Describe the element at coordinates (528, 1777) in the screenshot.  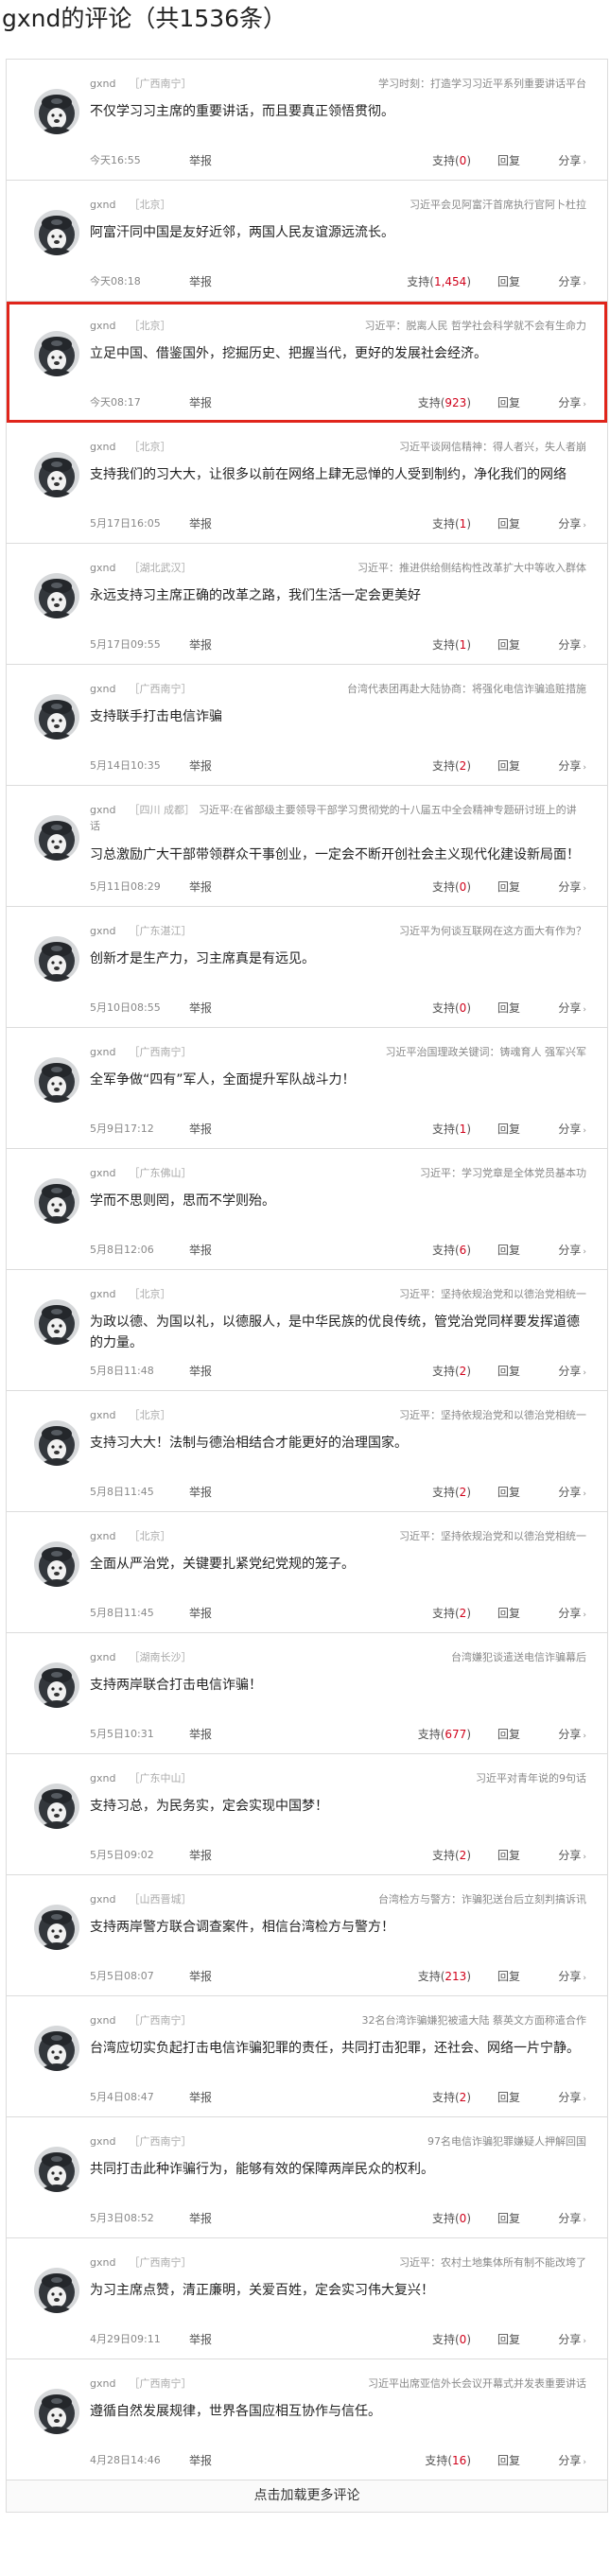
I see `article-topic-link: 习近平对青年说的9句话` at that location.